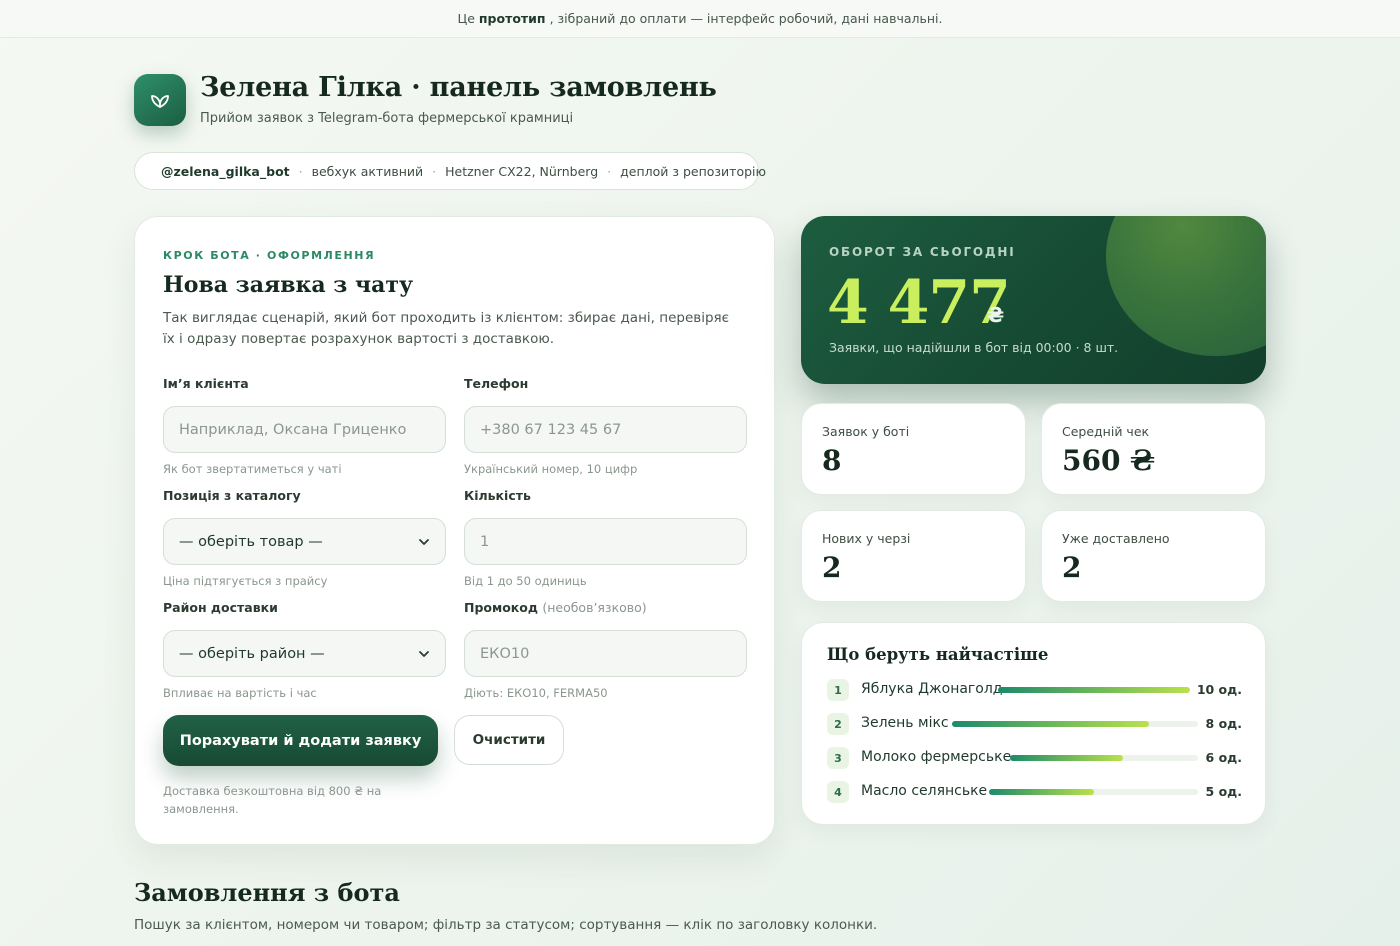 This screenshot has height=946, width=1400. Describe the element at coordinates (996, 315) in the screenshot. I see `turnover-currency: ₴` at that location.